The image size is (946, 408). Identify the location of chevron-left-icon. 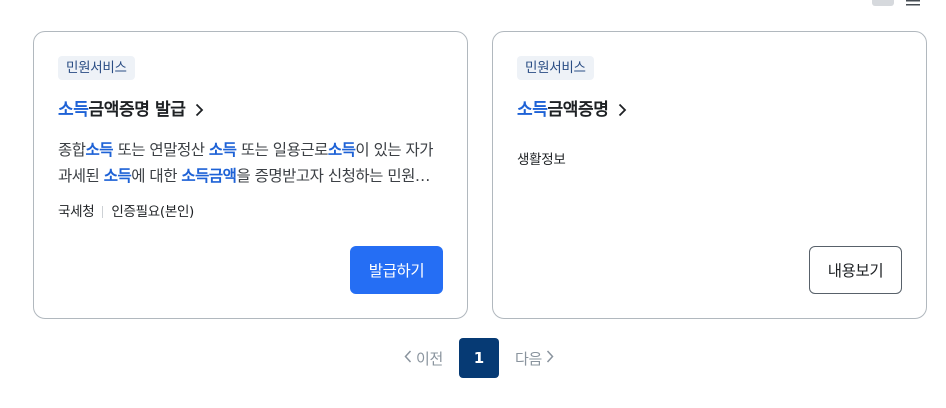
(408, 358).